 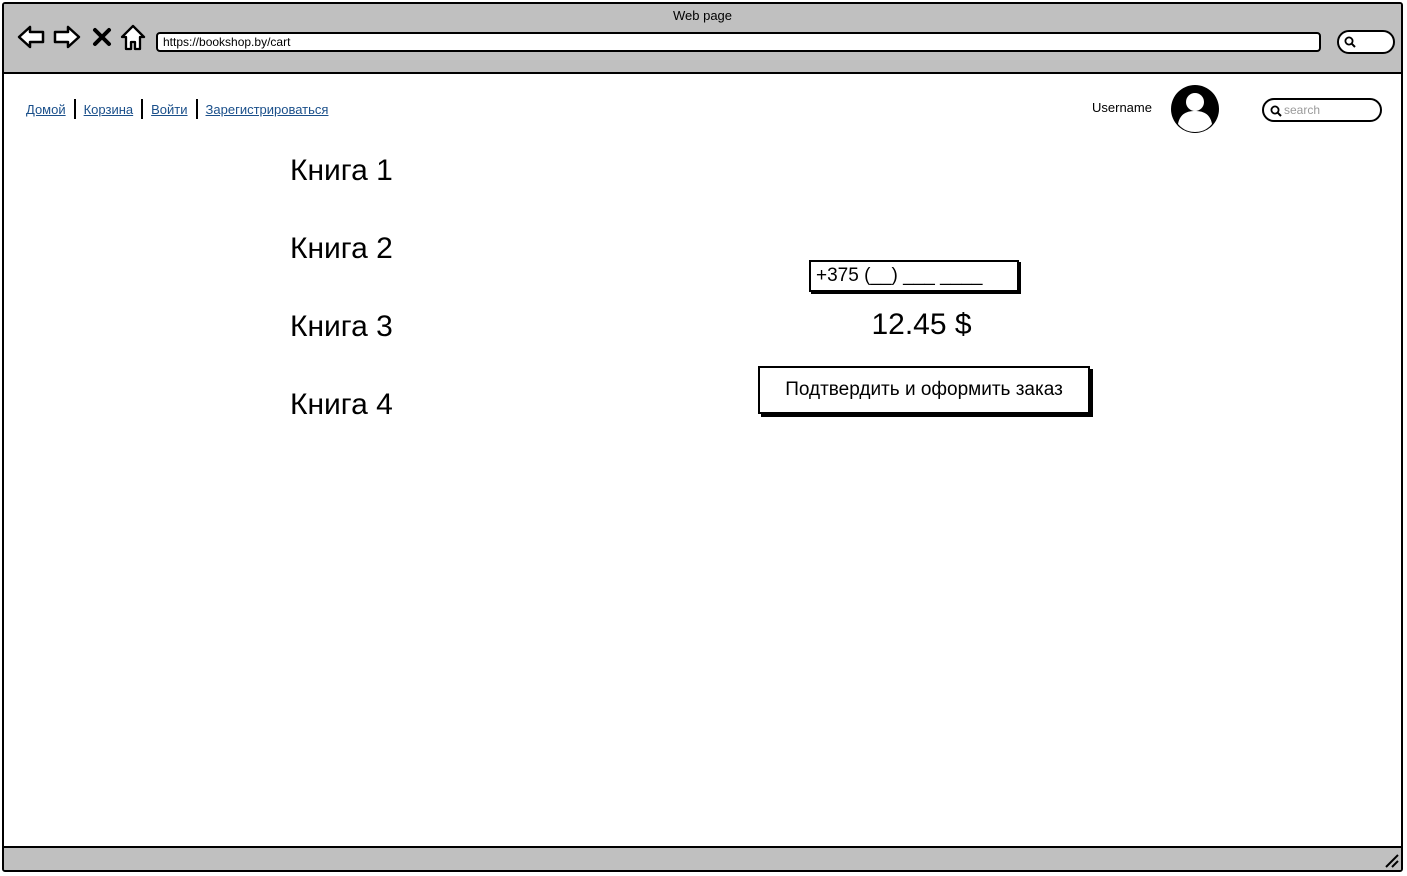 What do you see at coordinates (46, 109) in the screenshot?
I see `nav-link-home: Домой` at bounding box center [46, 109].